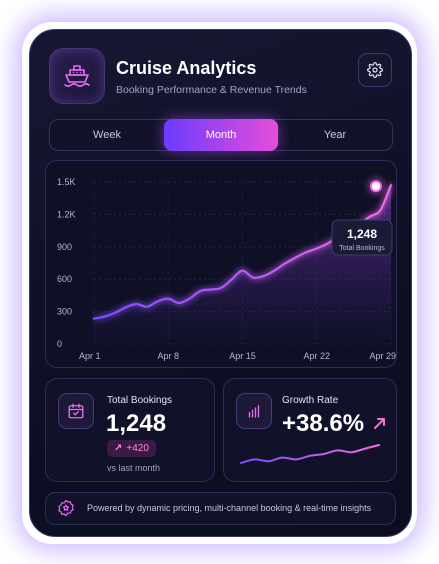 This screenshot has width=439, height=564. Describe the element at coordinates (66, 182) in the screenshot. I see `y-tick-label: 1.5K` at that location.